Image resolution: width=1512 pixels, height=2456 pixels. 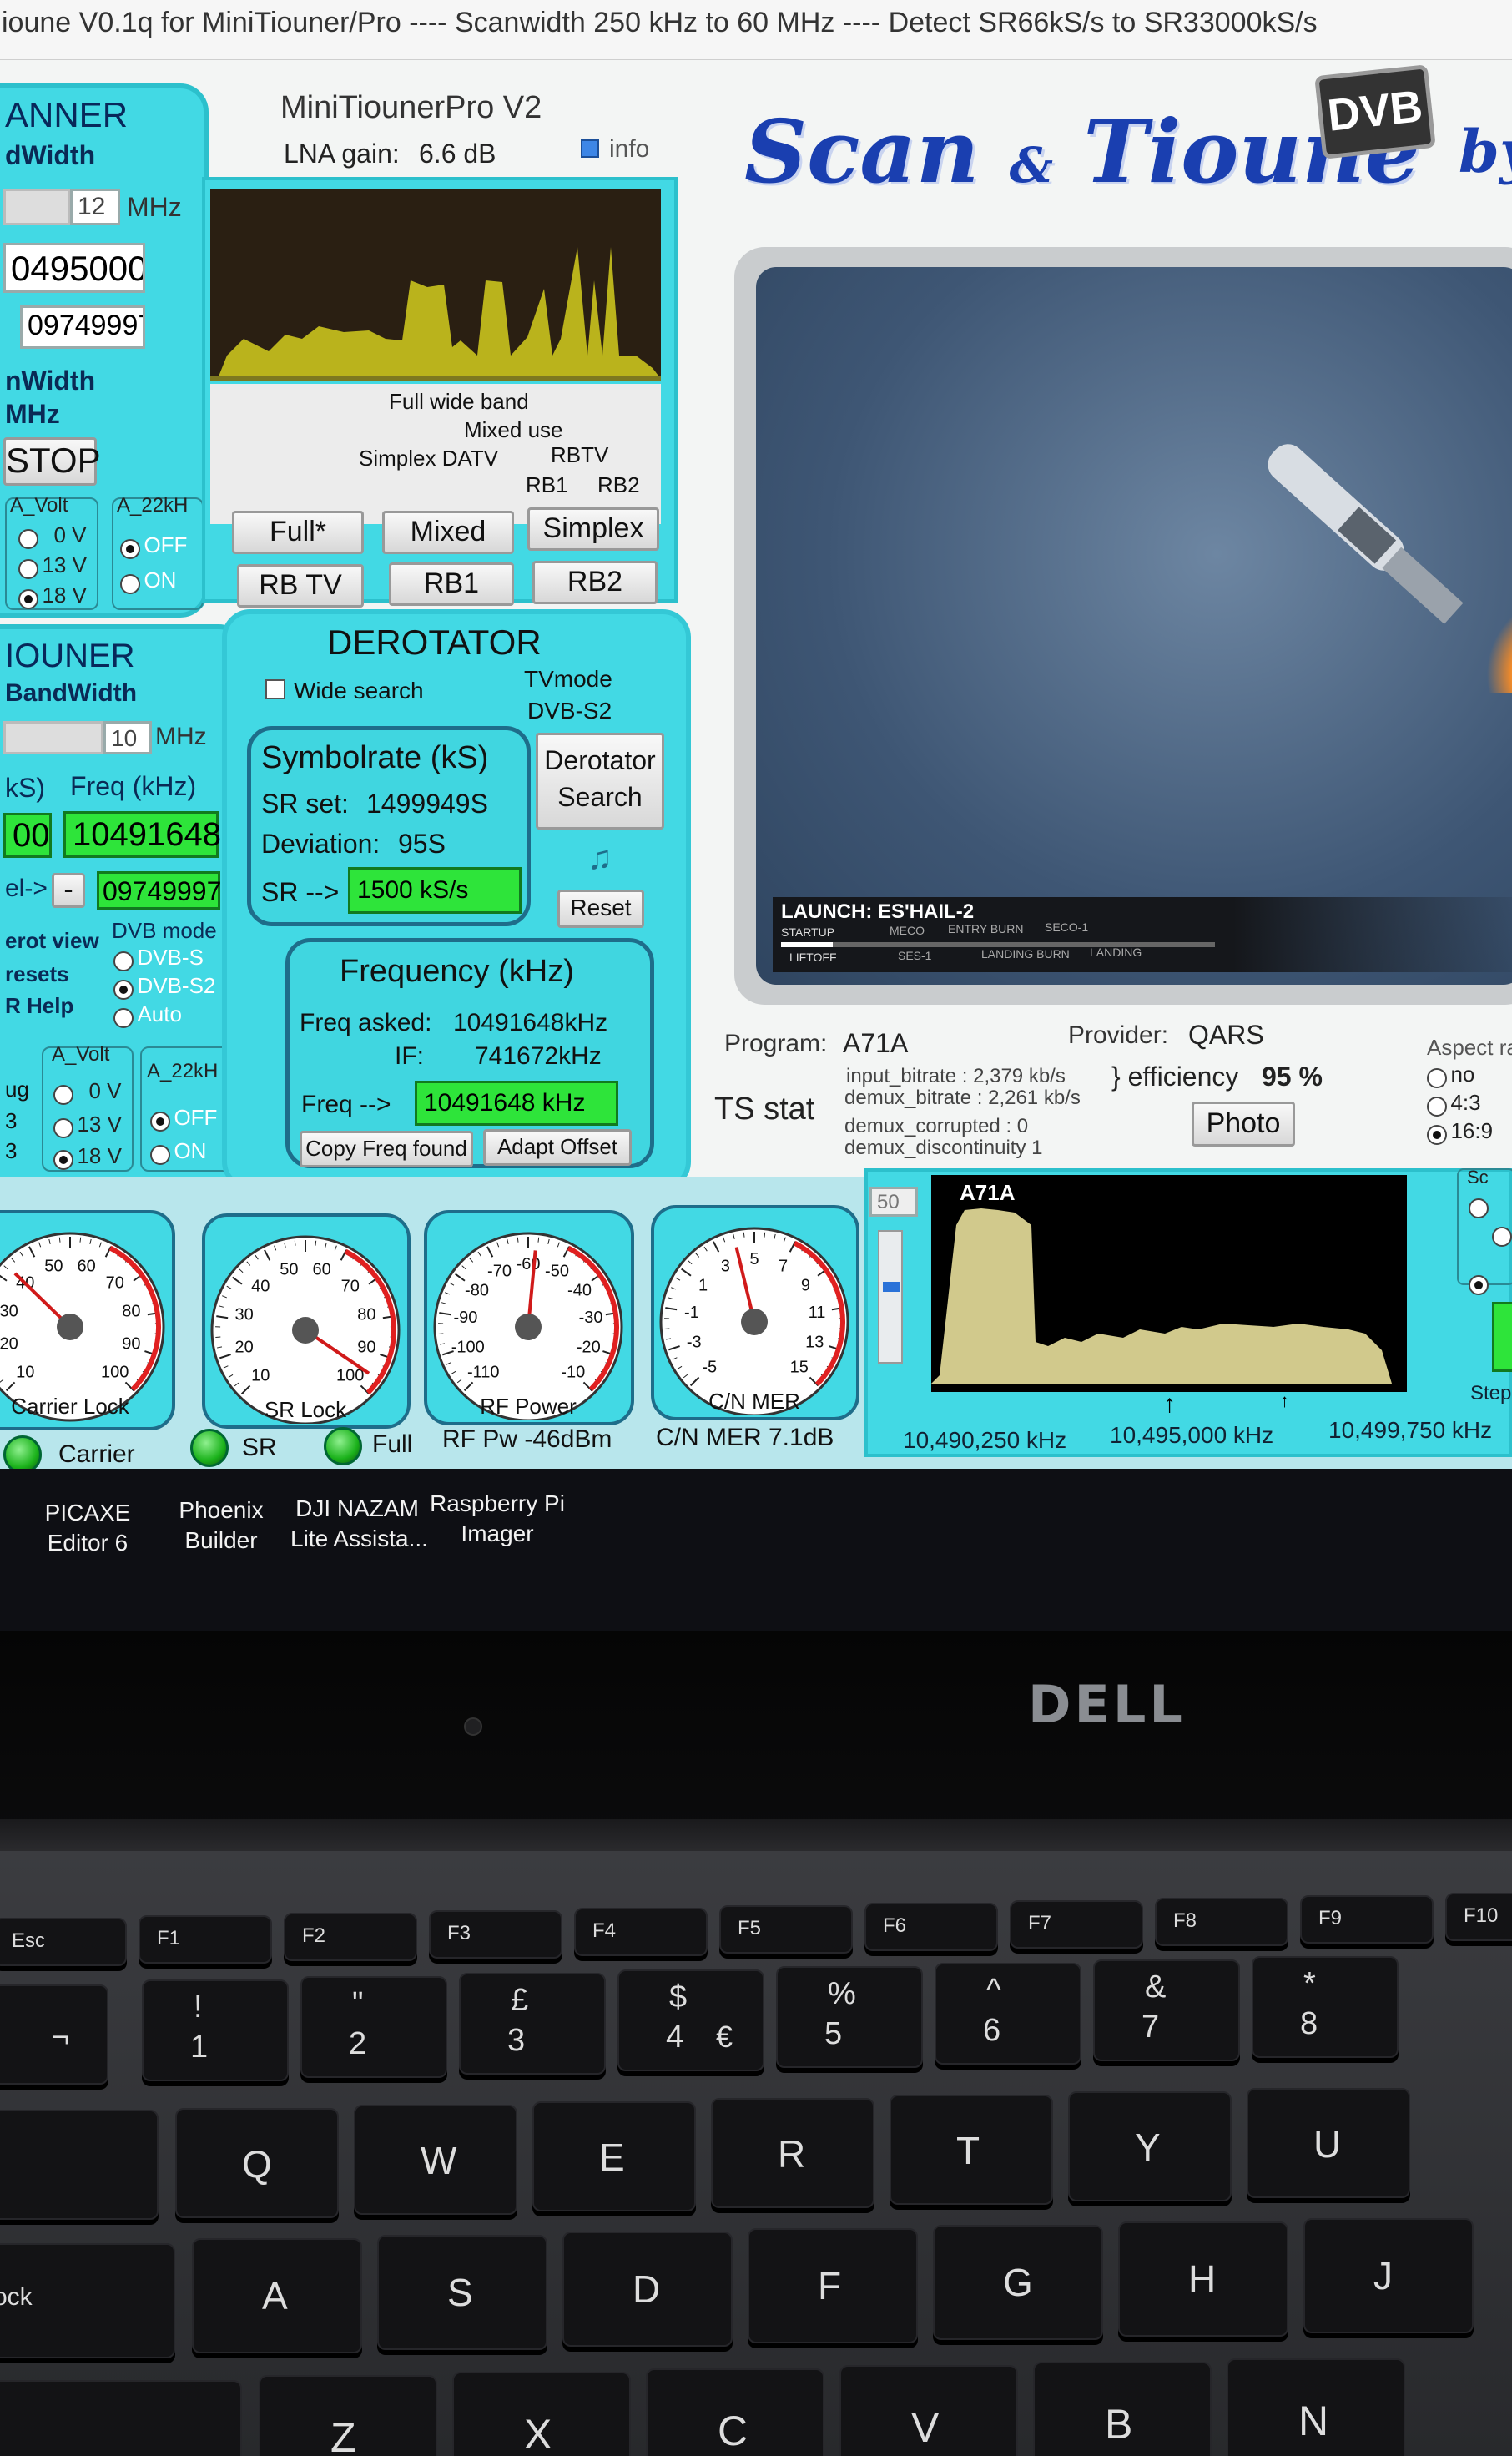 I want to click on level-field: 50, so click(x=893, y=1202).